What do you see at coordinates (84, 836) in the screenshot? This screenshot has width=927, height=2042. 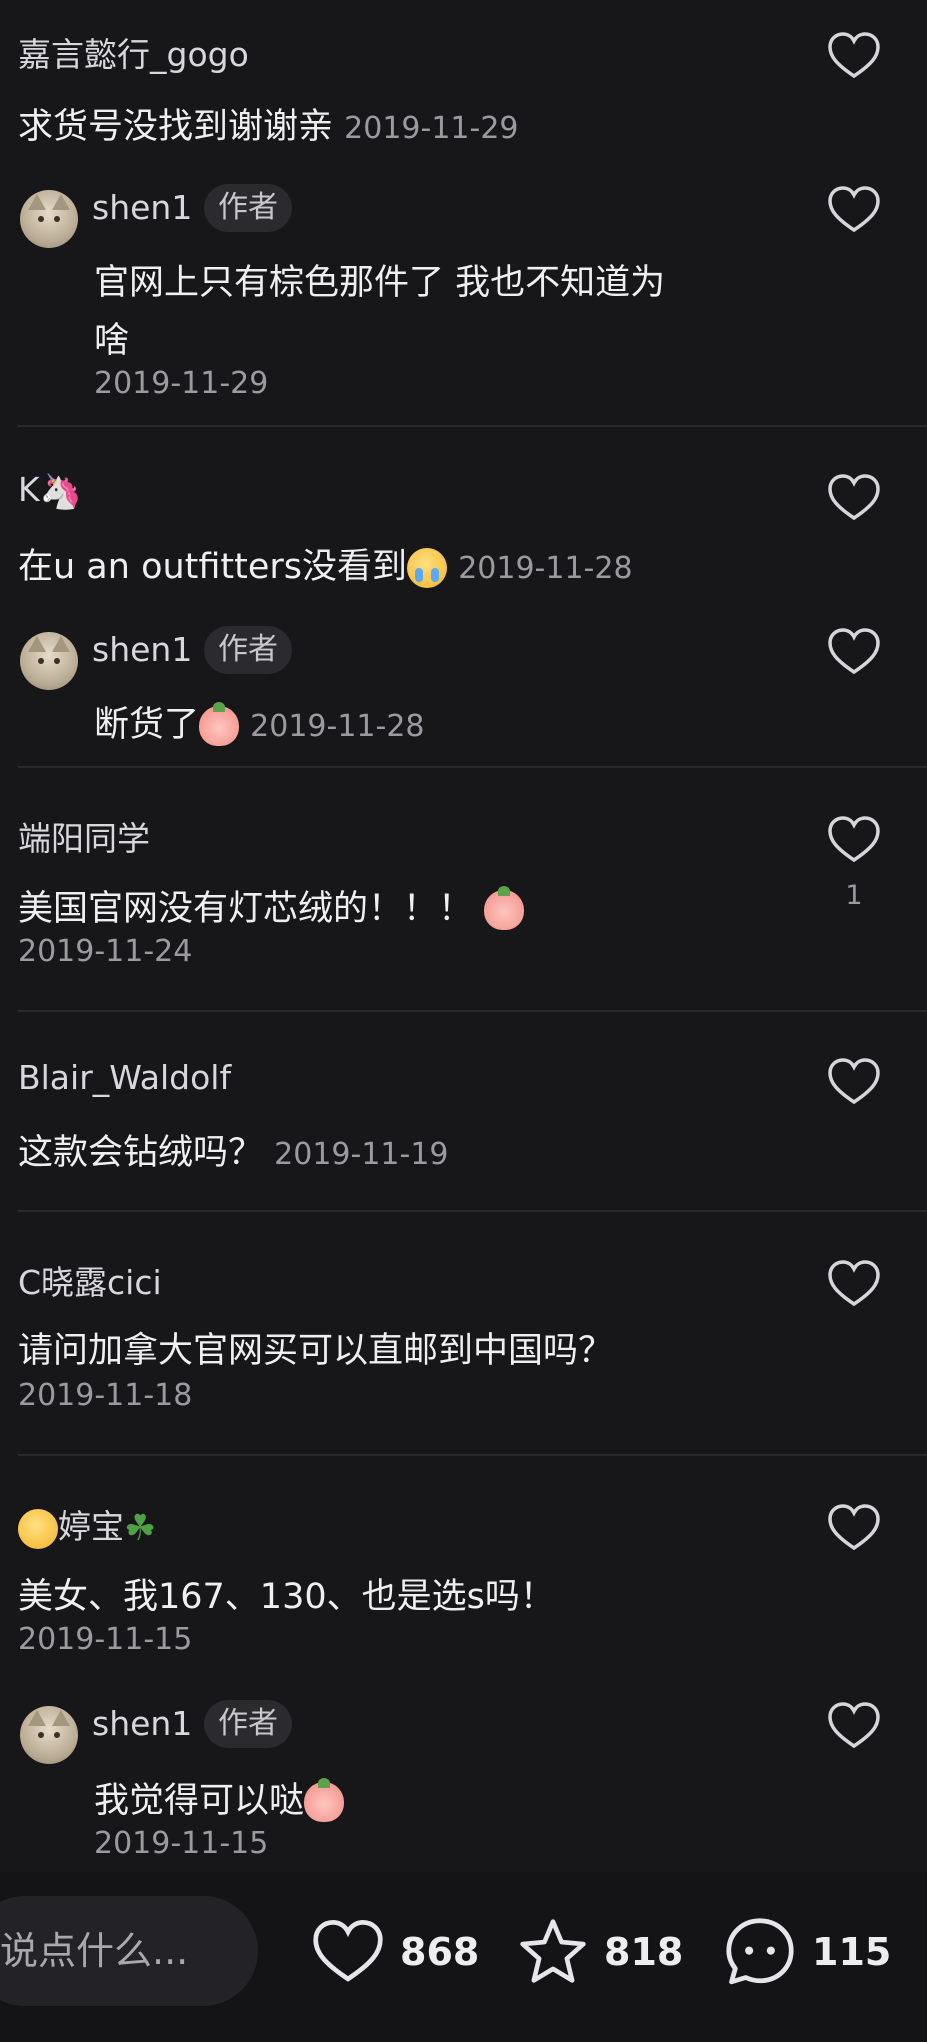 I see `comment-username: 端阳同学` at bounding box center [84, 836].